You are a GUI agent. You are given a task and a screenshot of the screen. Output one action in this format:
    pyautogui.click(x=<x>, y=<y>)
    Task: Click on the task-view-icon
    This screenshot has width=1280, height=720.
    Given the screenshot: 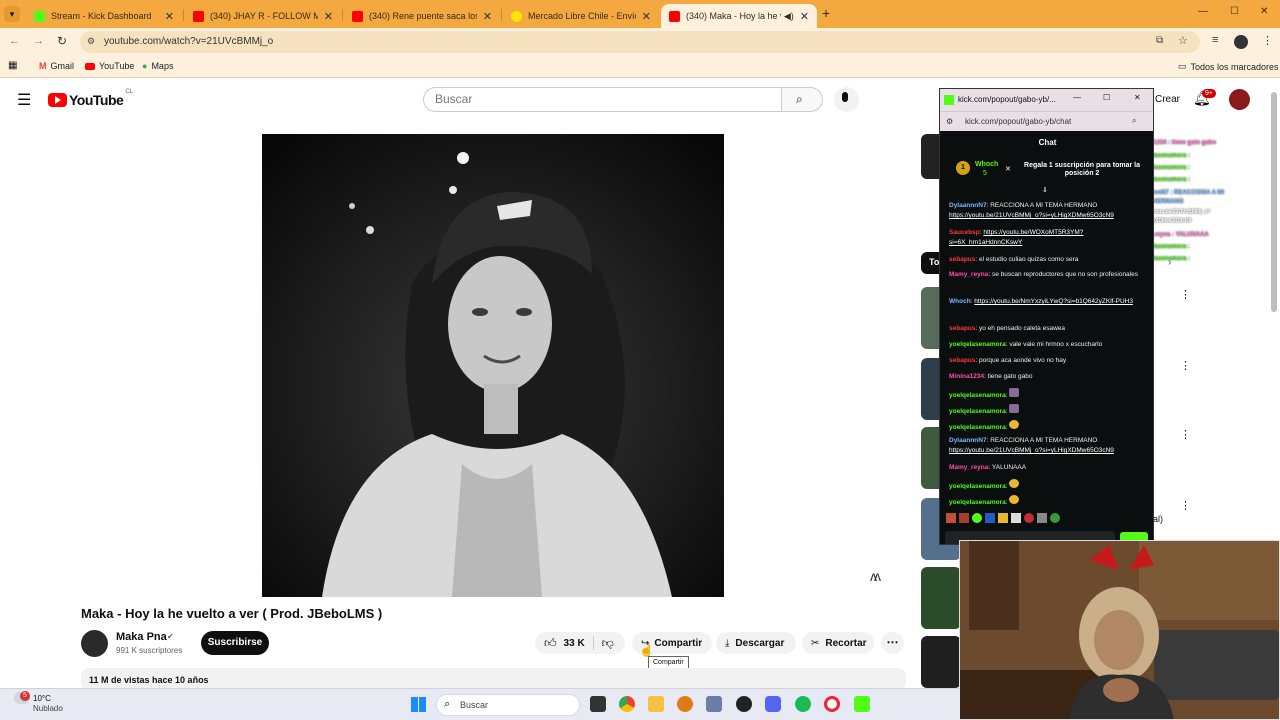 What is the action you would take?
    pyautogui.click(x=598, y=704)
    